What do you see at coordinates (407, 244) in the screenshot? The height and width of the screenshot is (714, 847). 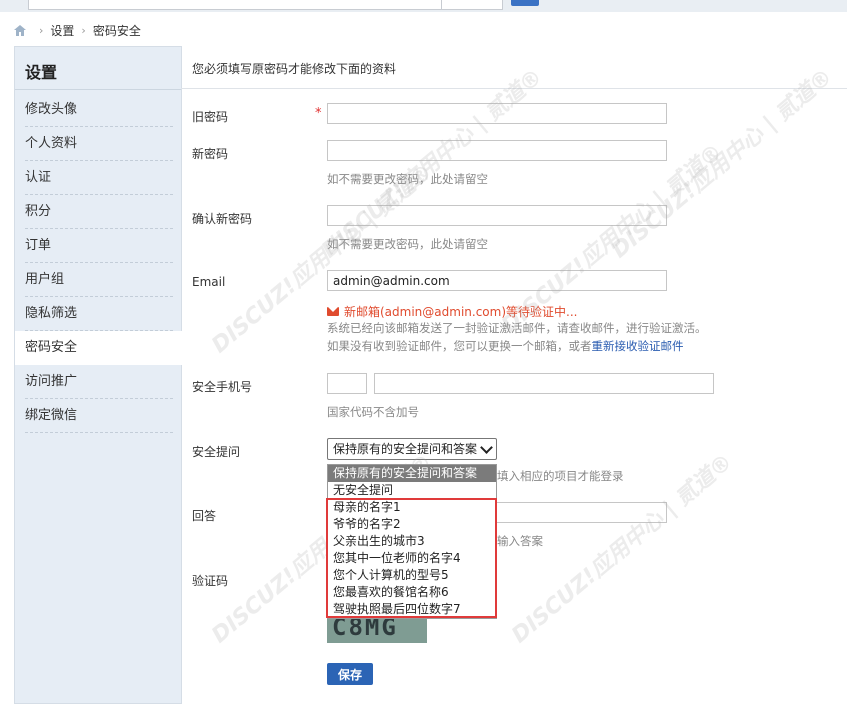 I see `confirm-password-hint: 如不需要更改密码，此处请留空` at bounding box center [407, 244].